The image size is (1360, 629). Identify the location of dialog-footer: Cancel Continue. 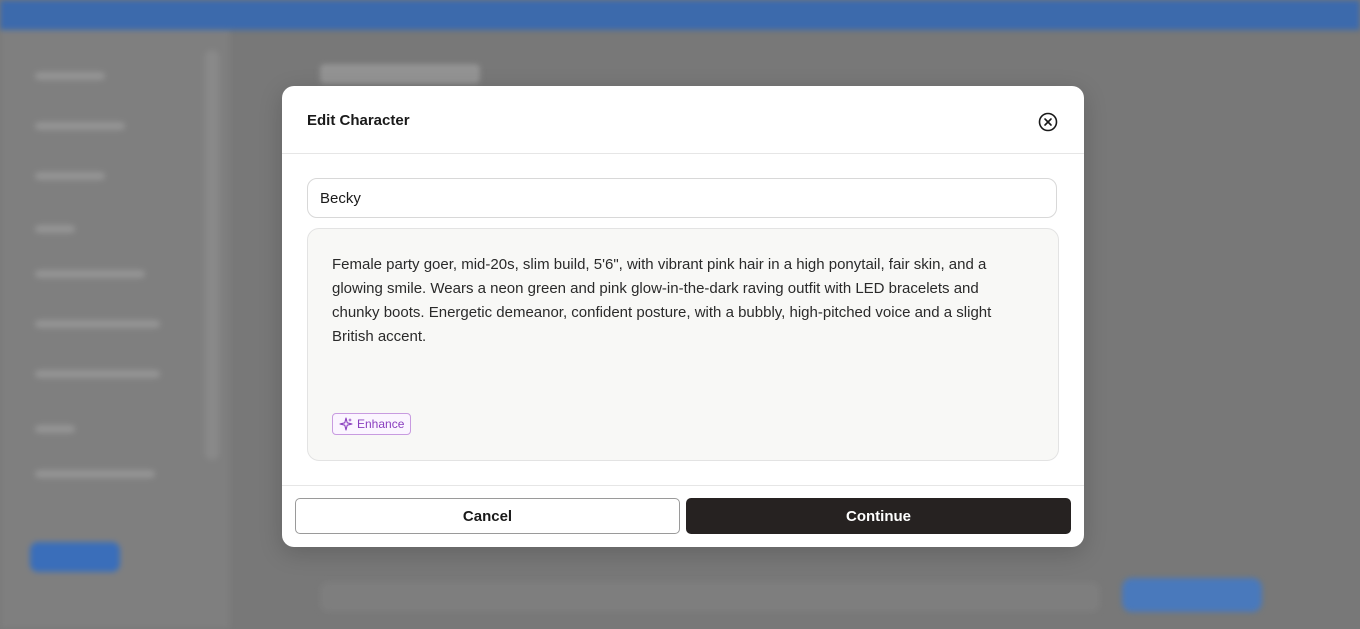
(683, 516).